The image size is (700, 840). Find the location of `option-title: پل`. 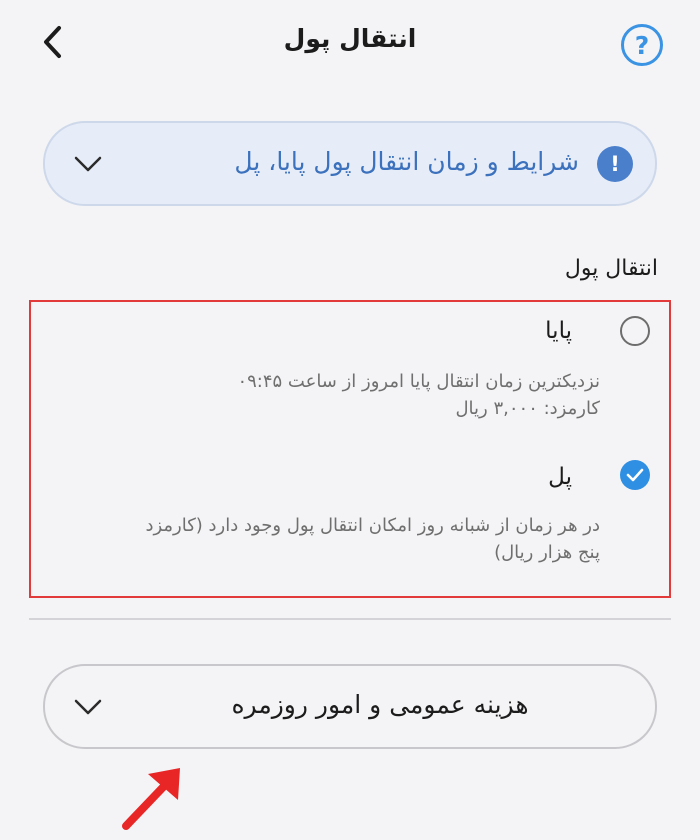

option-title: پل is located at coordinates (560, 477).